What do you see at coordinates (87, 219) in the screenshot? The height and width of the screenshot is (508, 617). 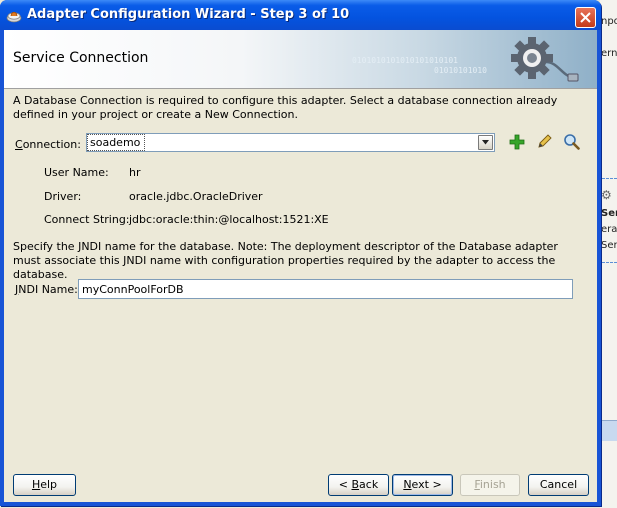 I see `connect-string-label: Connect String:` at bounding box center [87, 219].